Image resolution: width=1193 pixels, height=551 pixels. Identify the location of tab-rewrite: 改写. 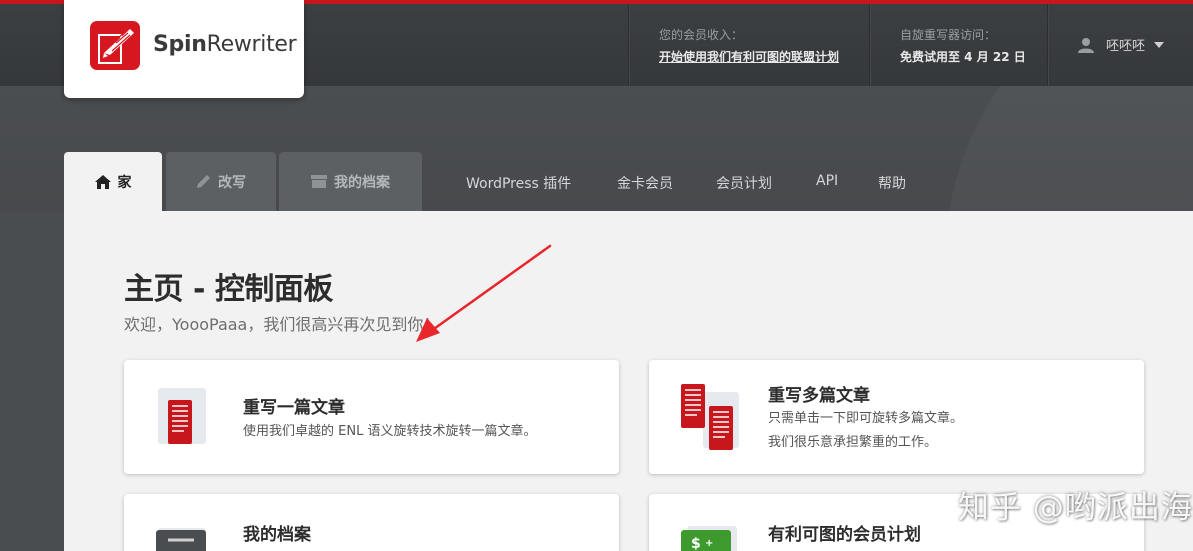
(221, 181).